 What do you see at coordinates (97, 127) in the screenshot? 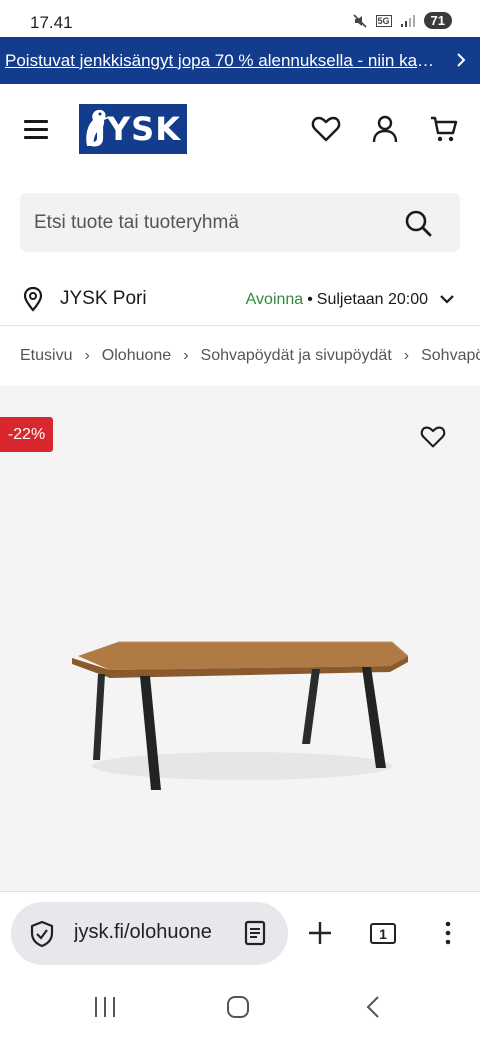
I see `bird-logo-icon` at bounding box center [97, 127].